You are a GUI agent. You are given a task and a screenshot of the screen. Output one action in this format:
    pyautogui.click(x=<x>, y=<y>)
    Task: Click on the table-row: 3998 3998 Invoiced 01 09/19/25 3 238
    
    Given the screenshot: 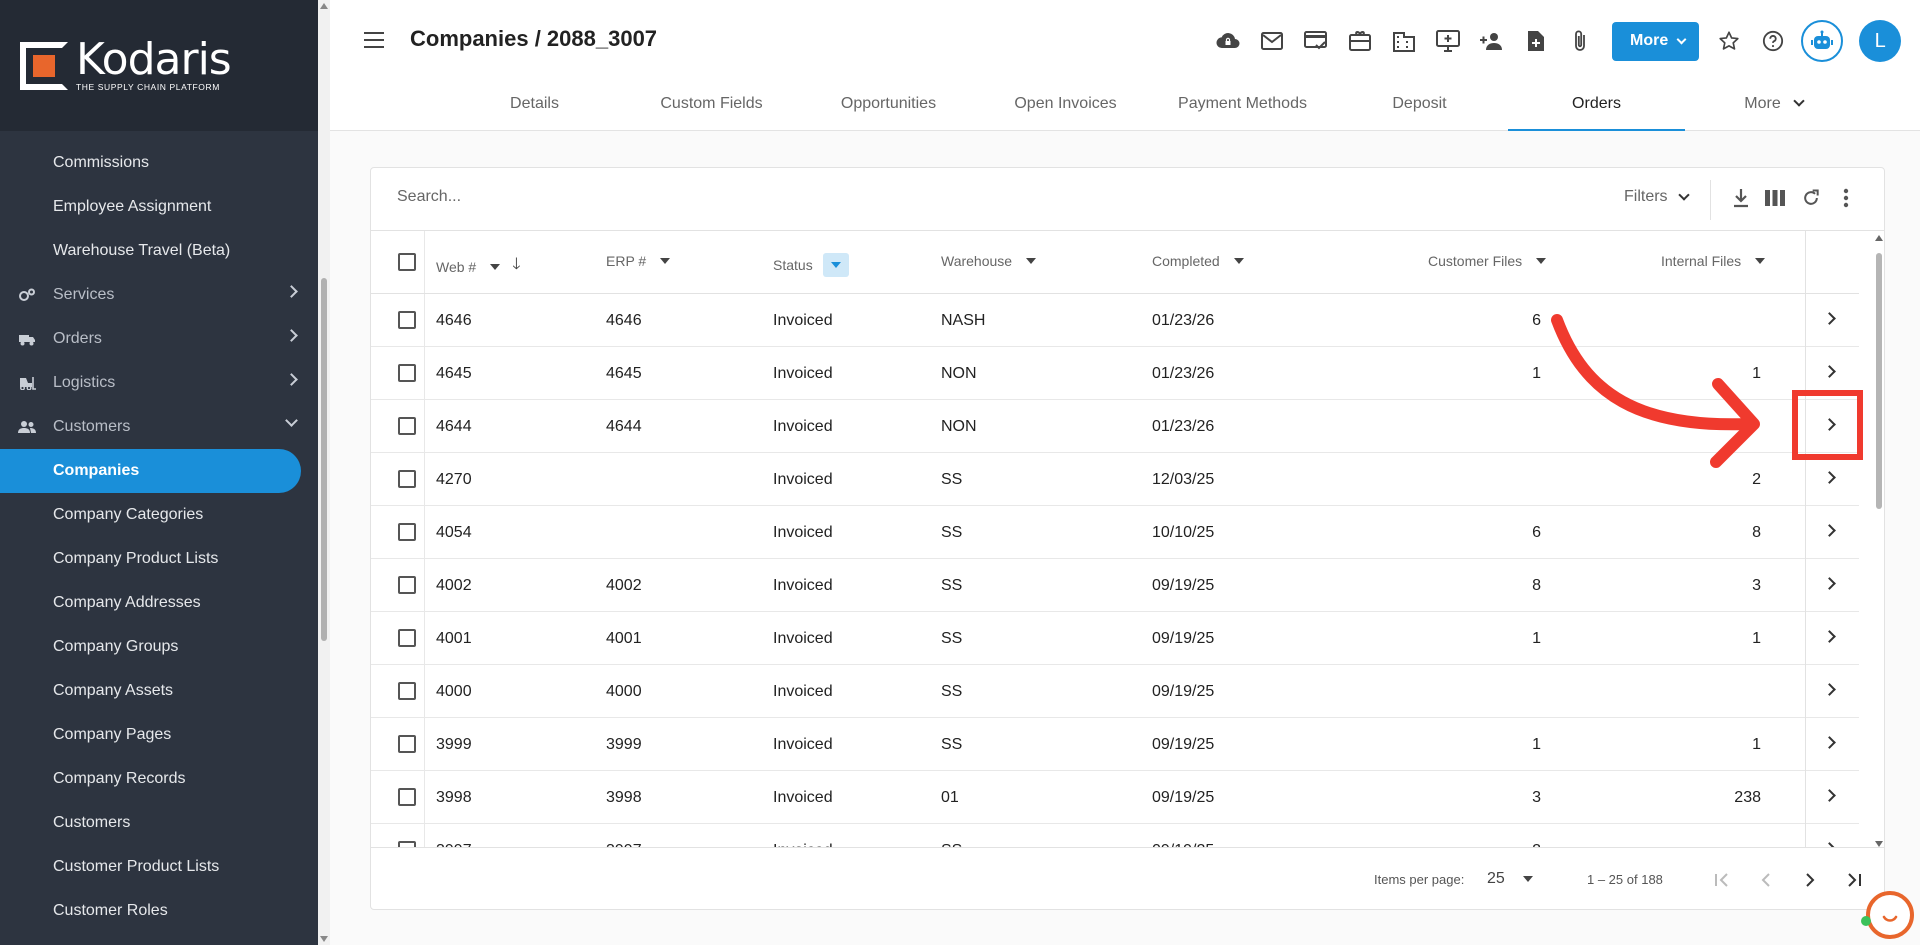 What is the action you would take?
    pyautogui.click(x=1115, y=797)
    